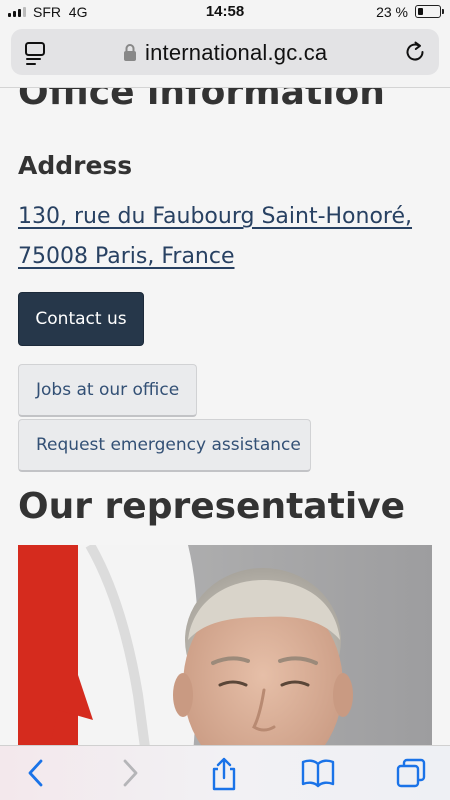 This screenshot has width=450, height=800. What do you see at coordinates (36, 56) in the screenshot?
I see `reader-view-icon` at bounding box center [36, 56].